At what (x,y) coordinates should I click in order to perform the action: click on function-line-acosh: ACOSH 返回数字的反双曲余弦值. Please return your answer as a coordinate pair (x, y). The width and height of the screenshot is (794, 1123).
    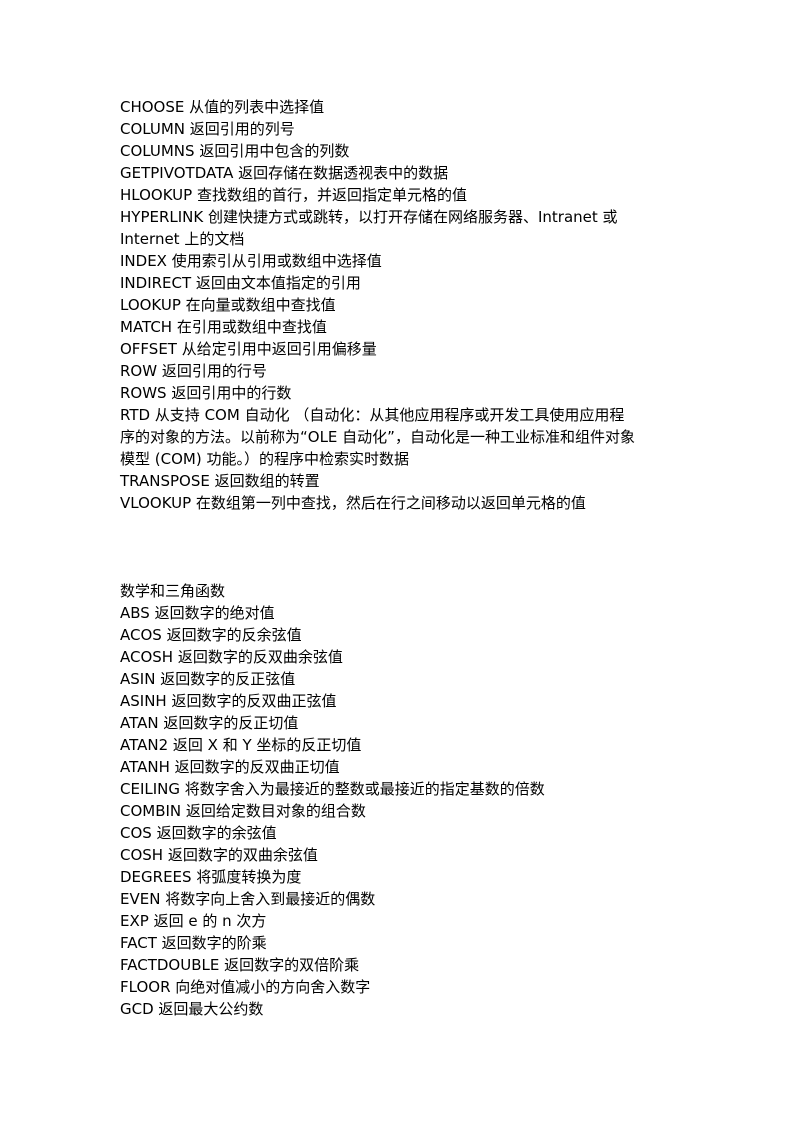
    Looking at the image, I should click on (231, 657).